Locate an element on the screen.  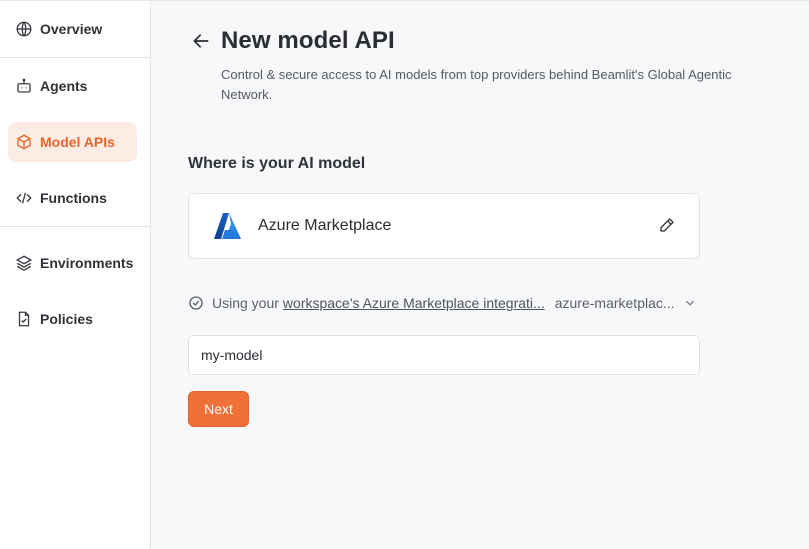
sidebar-item-label: Overview is located at coordinates (71, 29).